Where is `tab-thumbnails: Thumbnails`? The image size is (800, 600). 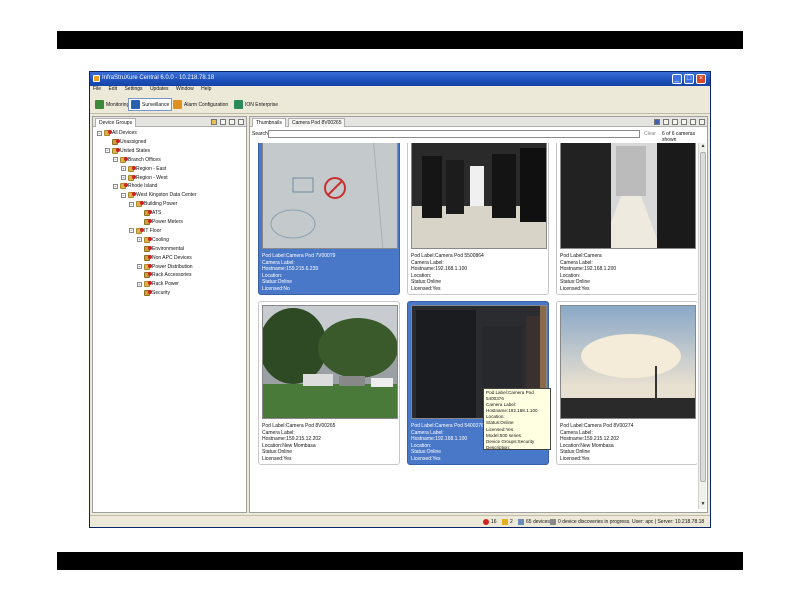 tab-thumbnails: Thumbnails is located at coordinates (269, 122).